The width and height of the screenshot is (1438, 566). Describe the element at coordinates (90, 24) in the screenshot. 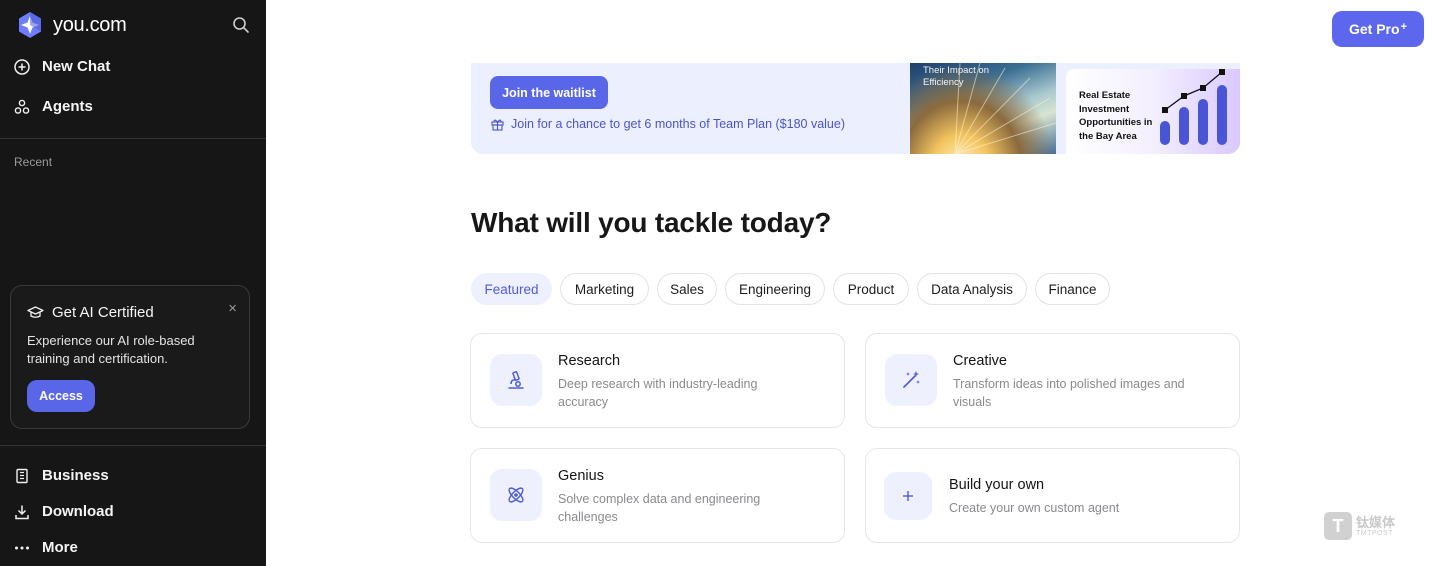

I see `logo-text: you.com` at that location.